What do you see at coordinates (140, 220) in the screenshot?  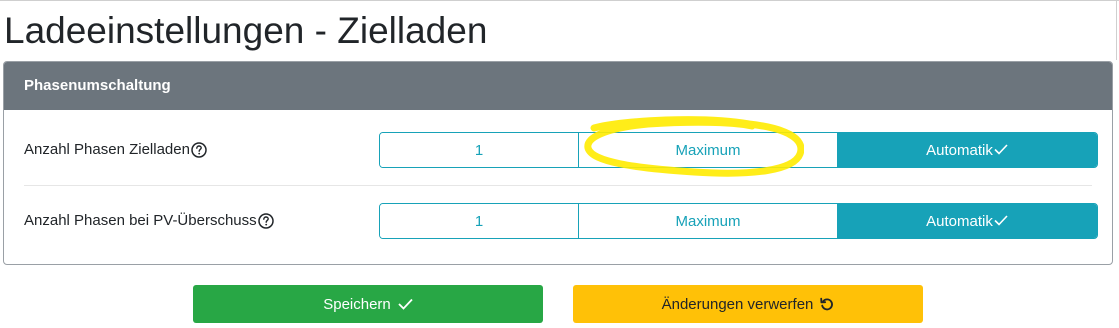 I see `row-label-text: Anzahl Phasen bei PV-Überschuss` at bounding box center [140, 220].